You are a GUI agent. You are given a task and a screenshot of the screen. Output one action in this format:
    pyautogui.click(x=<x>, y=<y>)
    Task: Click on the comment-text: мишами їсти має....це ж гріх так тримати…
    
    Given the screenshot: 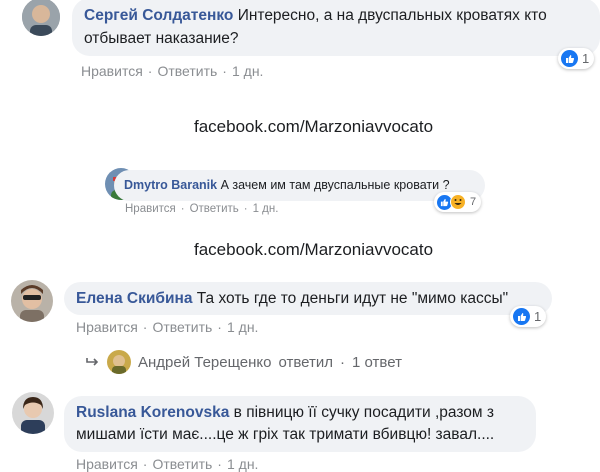 What is the action you would take?
    pyautogui.click(x=285, y=434)
    